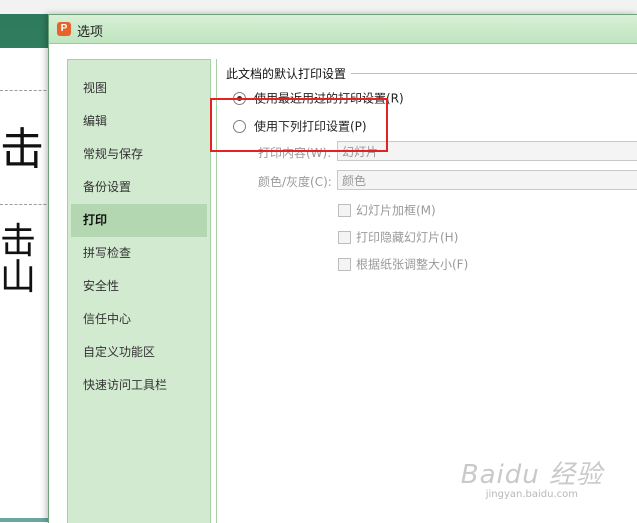 The height and width of the screenshot is (523, 637). What do you see at coordinates (90, 32) in the screenshot?
I see `dialog-title: 选项` at bounding box center [90, 32].